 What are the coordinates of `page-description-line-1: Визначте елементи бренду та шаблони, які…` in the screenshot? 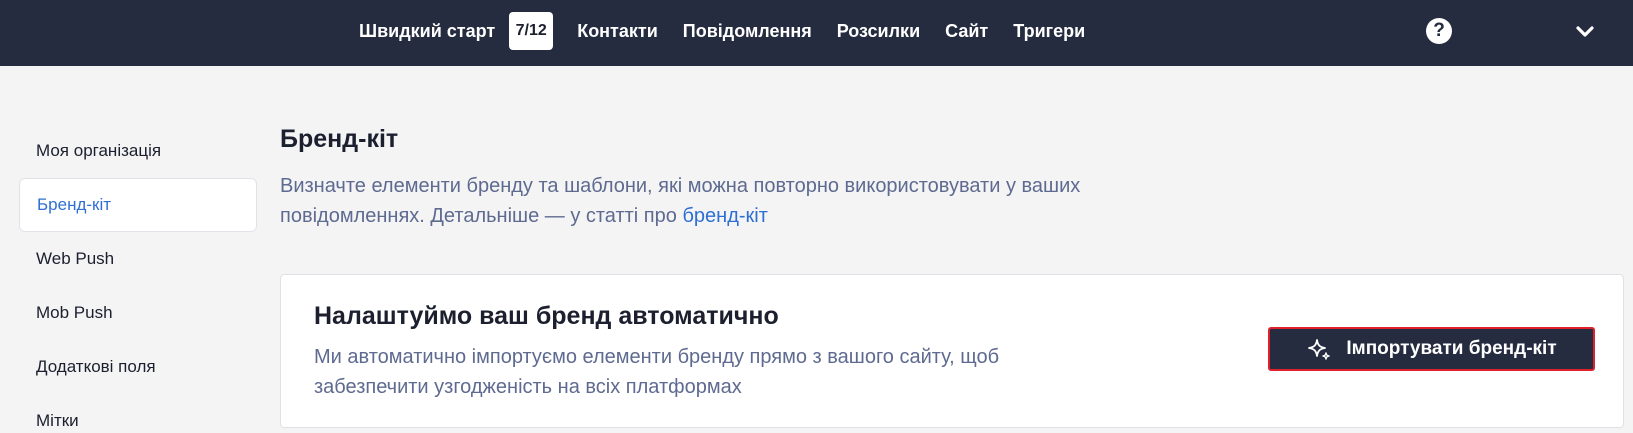 It's located at (680, 186).